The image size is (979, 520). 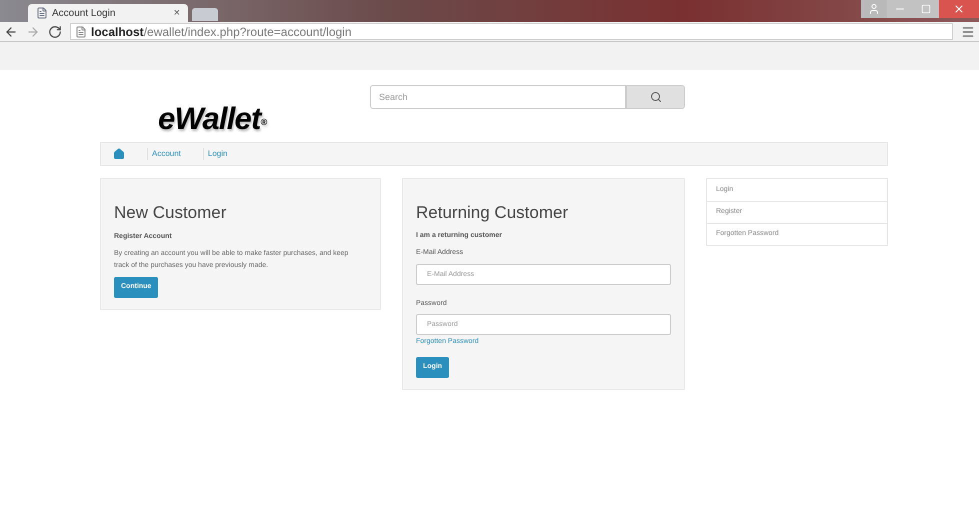 I want to click on address-bar: localhost/ewallet/index.php?route=account/login, so click(x=511, y=31).